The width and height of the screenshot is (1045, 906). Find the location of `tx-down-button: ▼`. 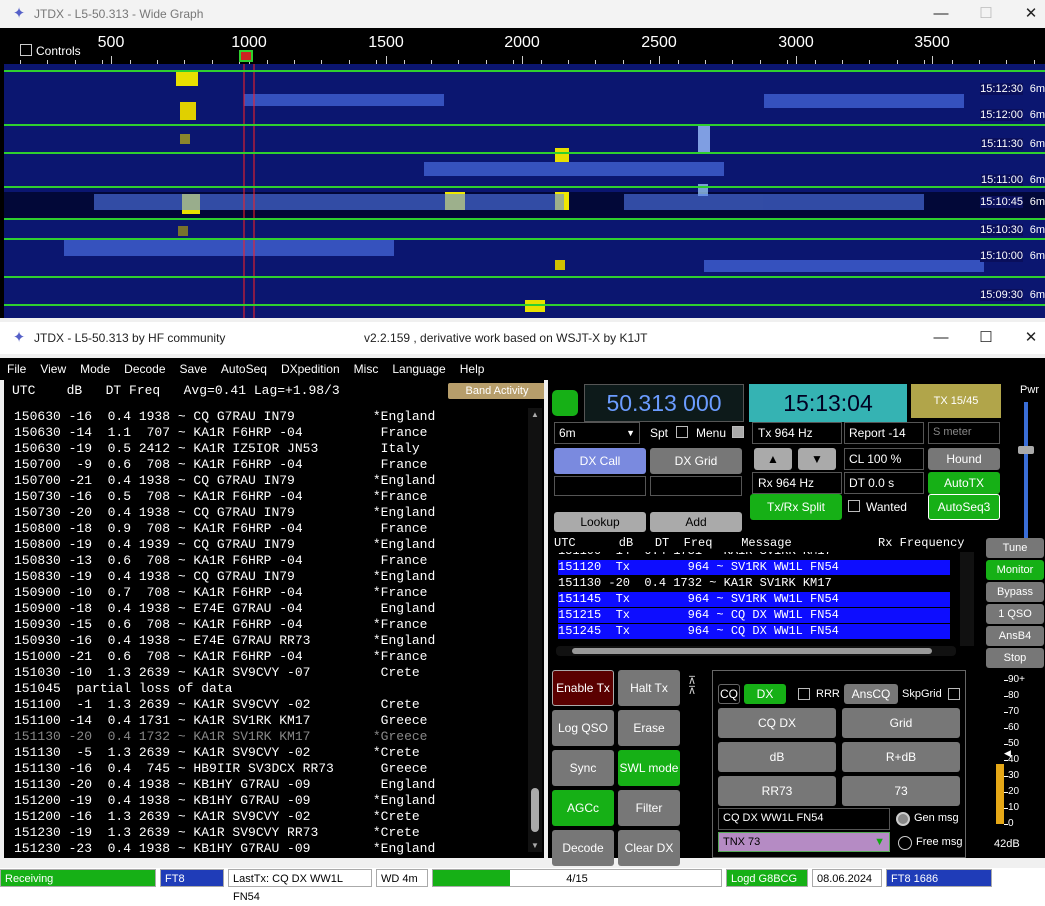

tx-down-button: ▼ is located at coordinates (817, 459).